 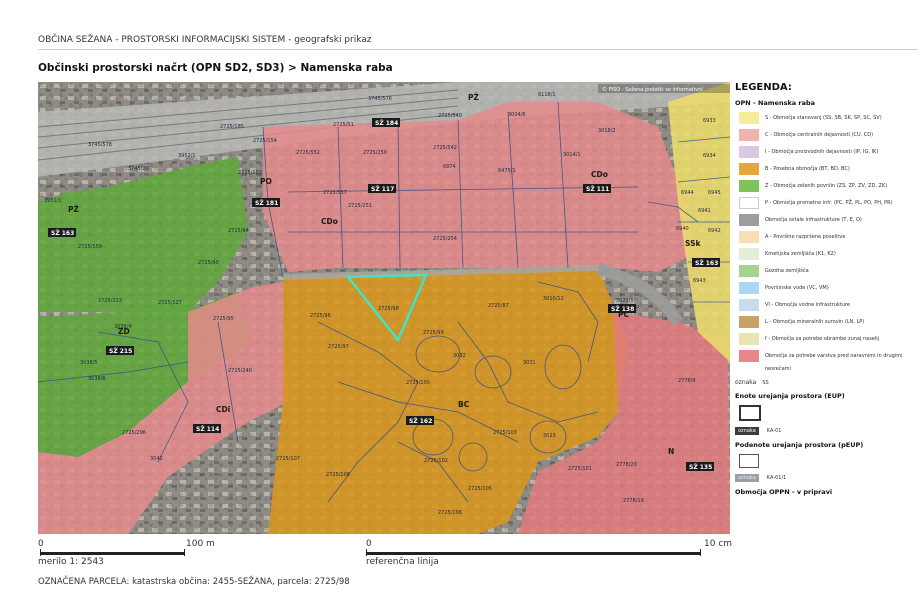 I want to click on svg-text: 6943, so click(x=699, y=281).